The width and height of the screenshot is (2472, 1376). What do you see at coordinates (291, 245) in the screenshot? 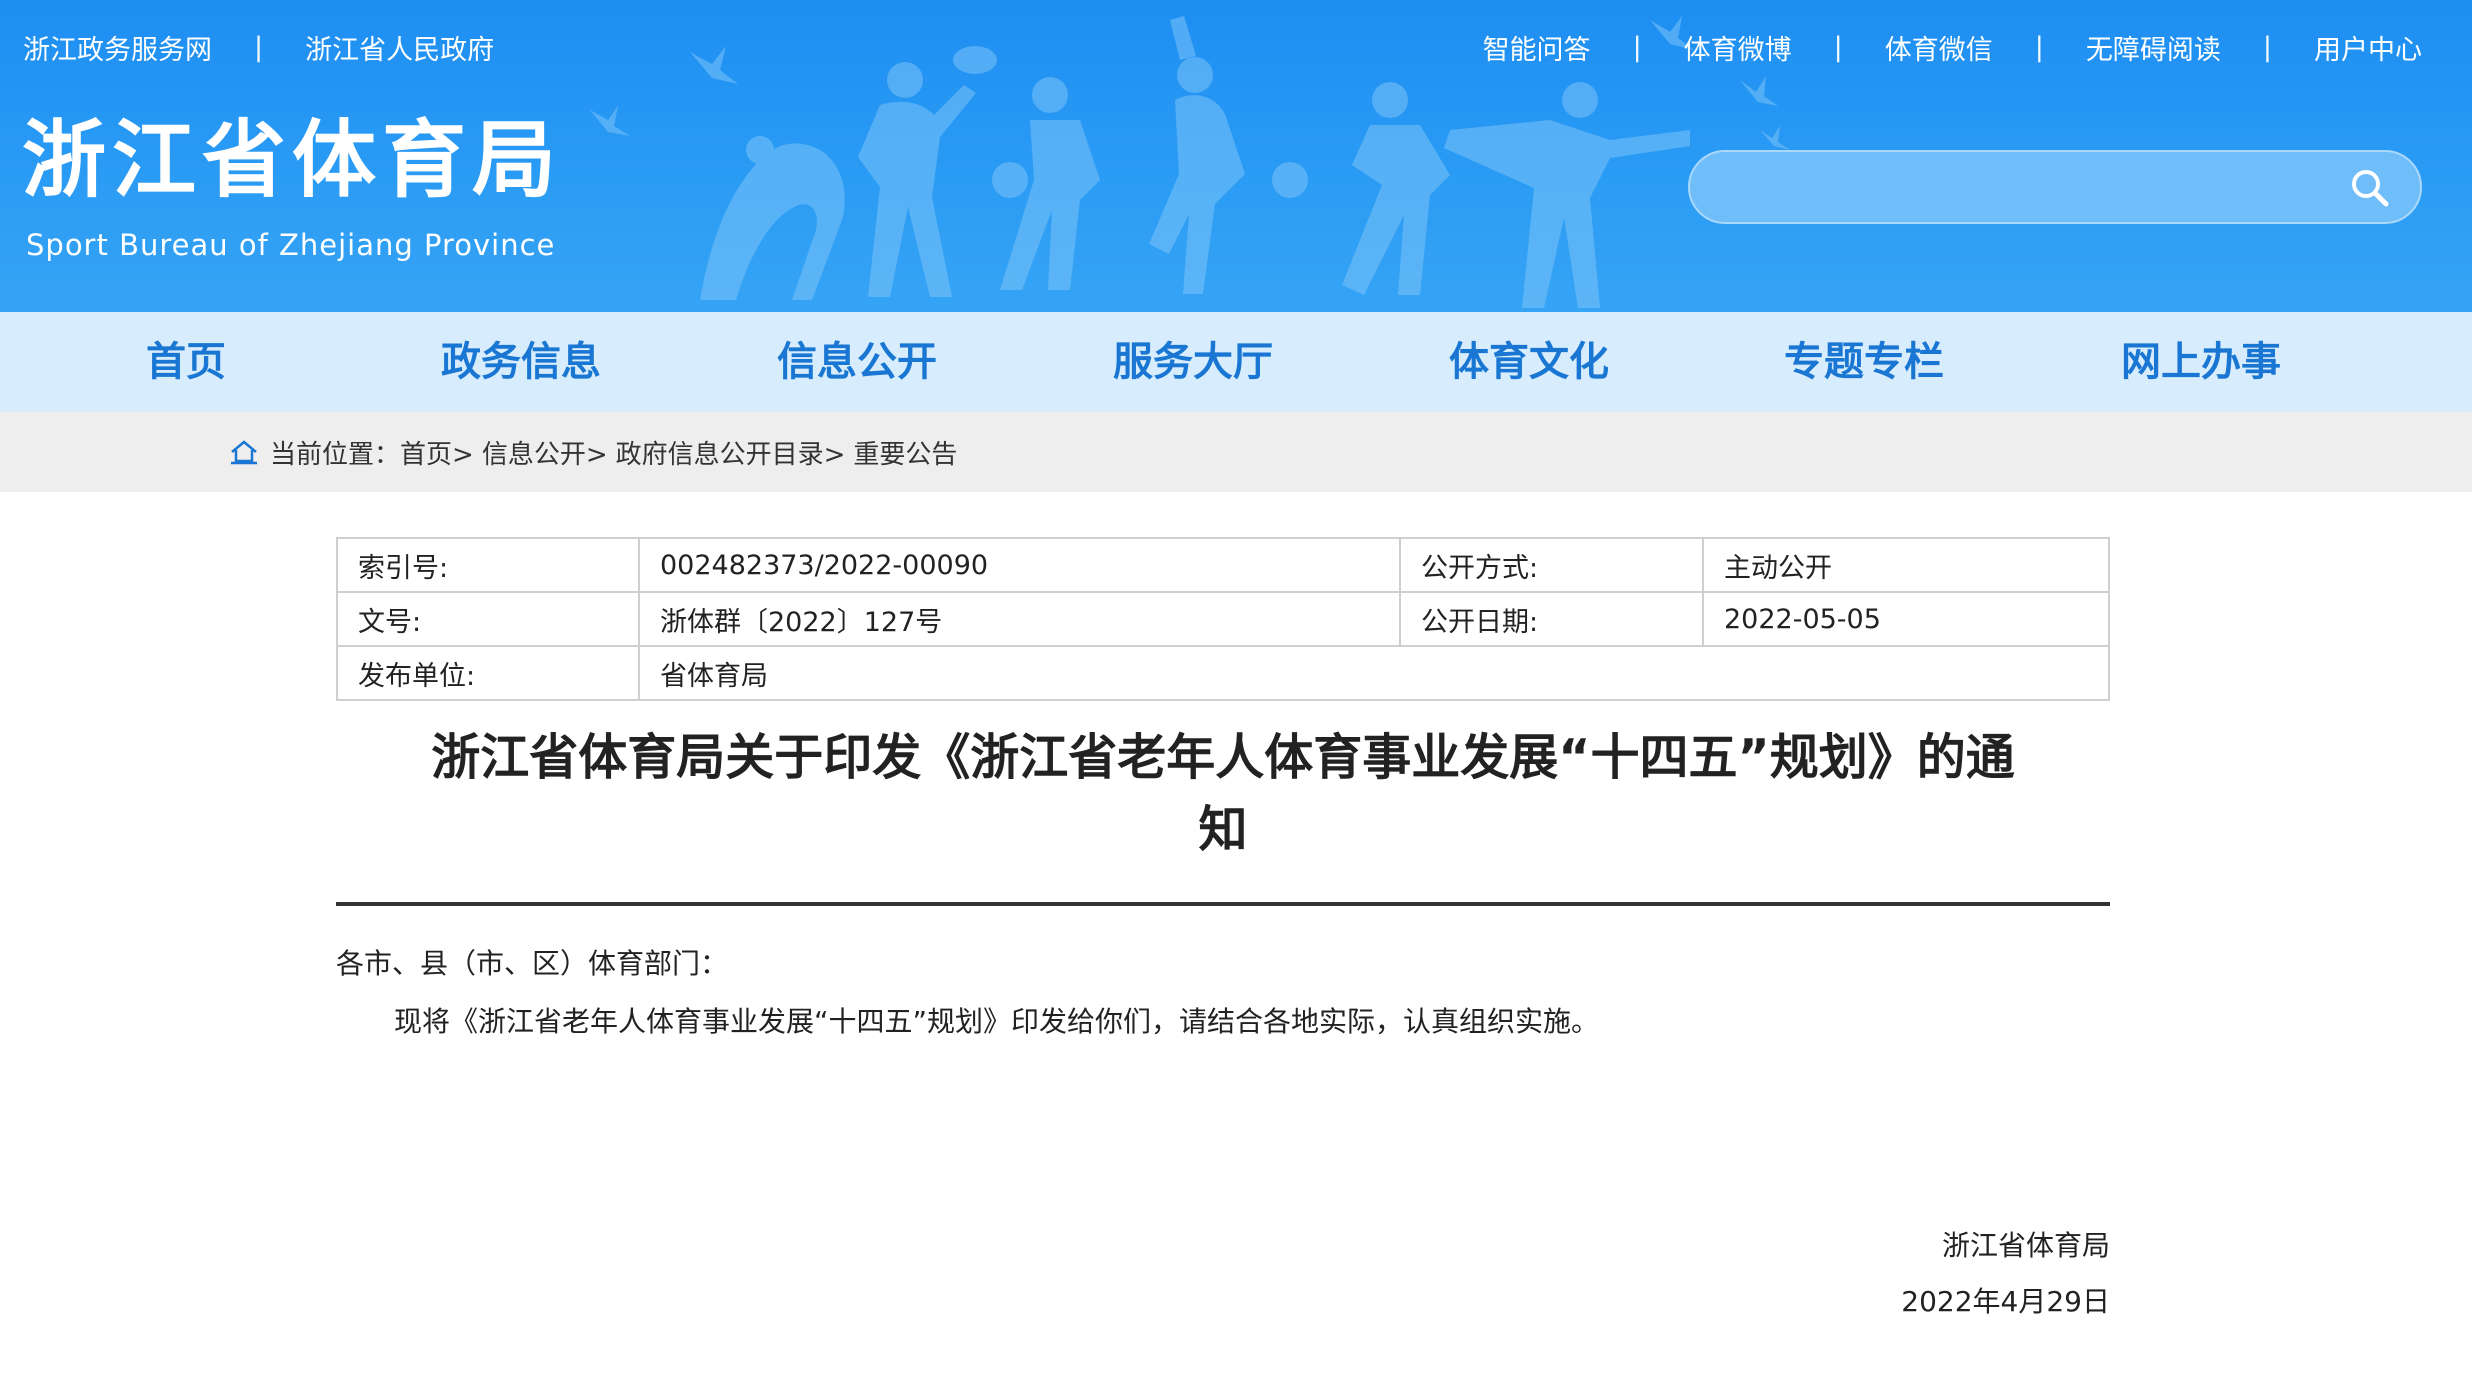
I see `site-logo-en: Sport Bureau of Zhejiang Province` at bounding box center [291, 245].